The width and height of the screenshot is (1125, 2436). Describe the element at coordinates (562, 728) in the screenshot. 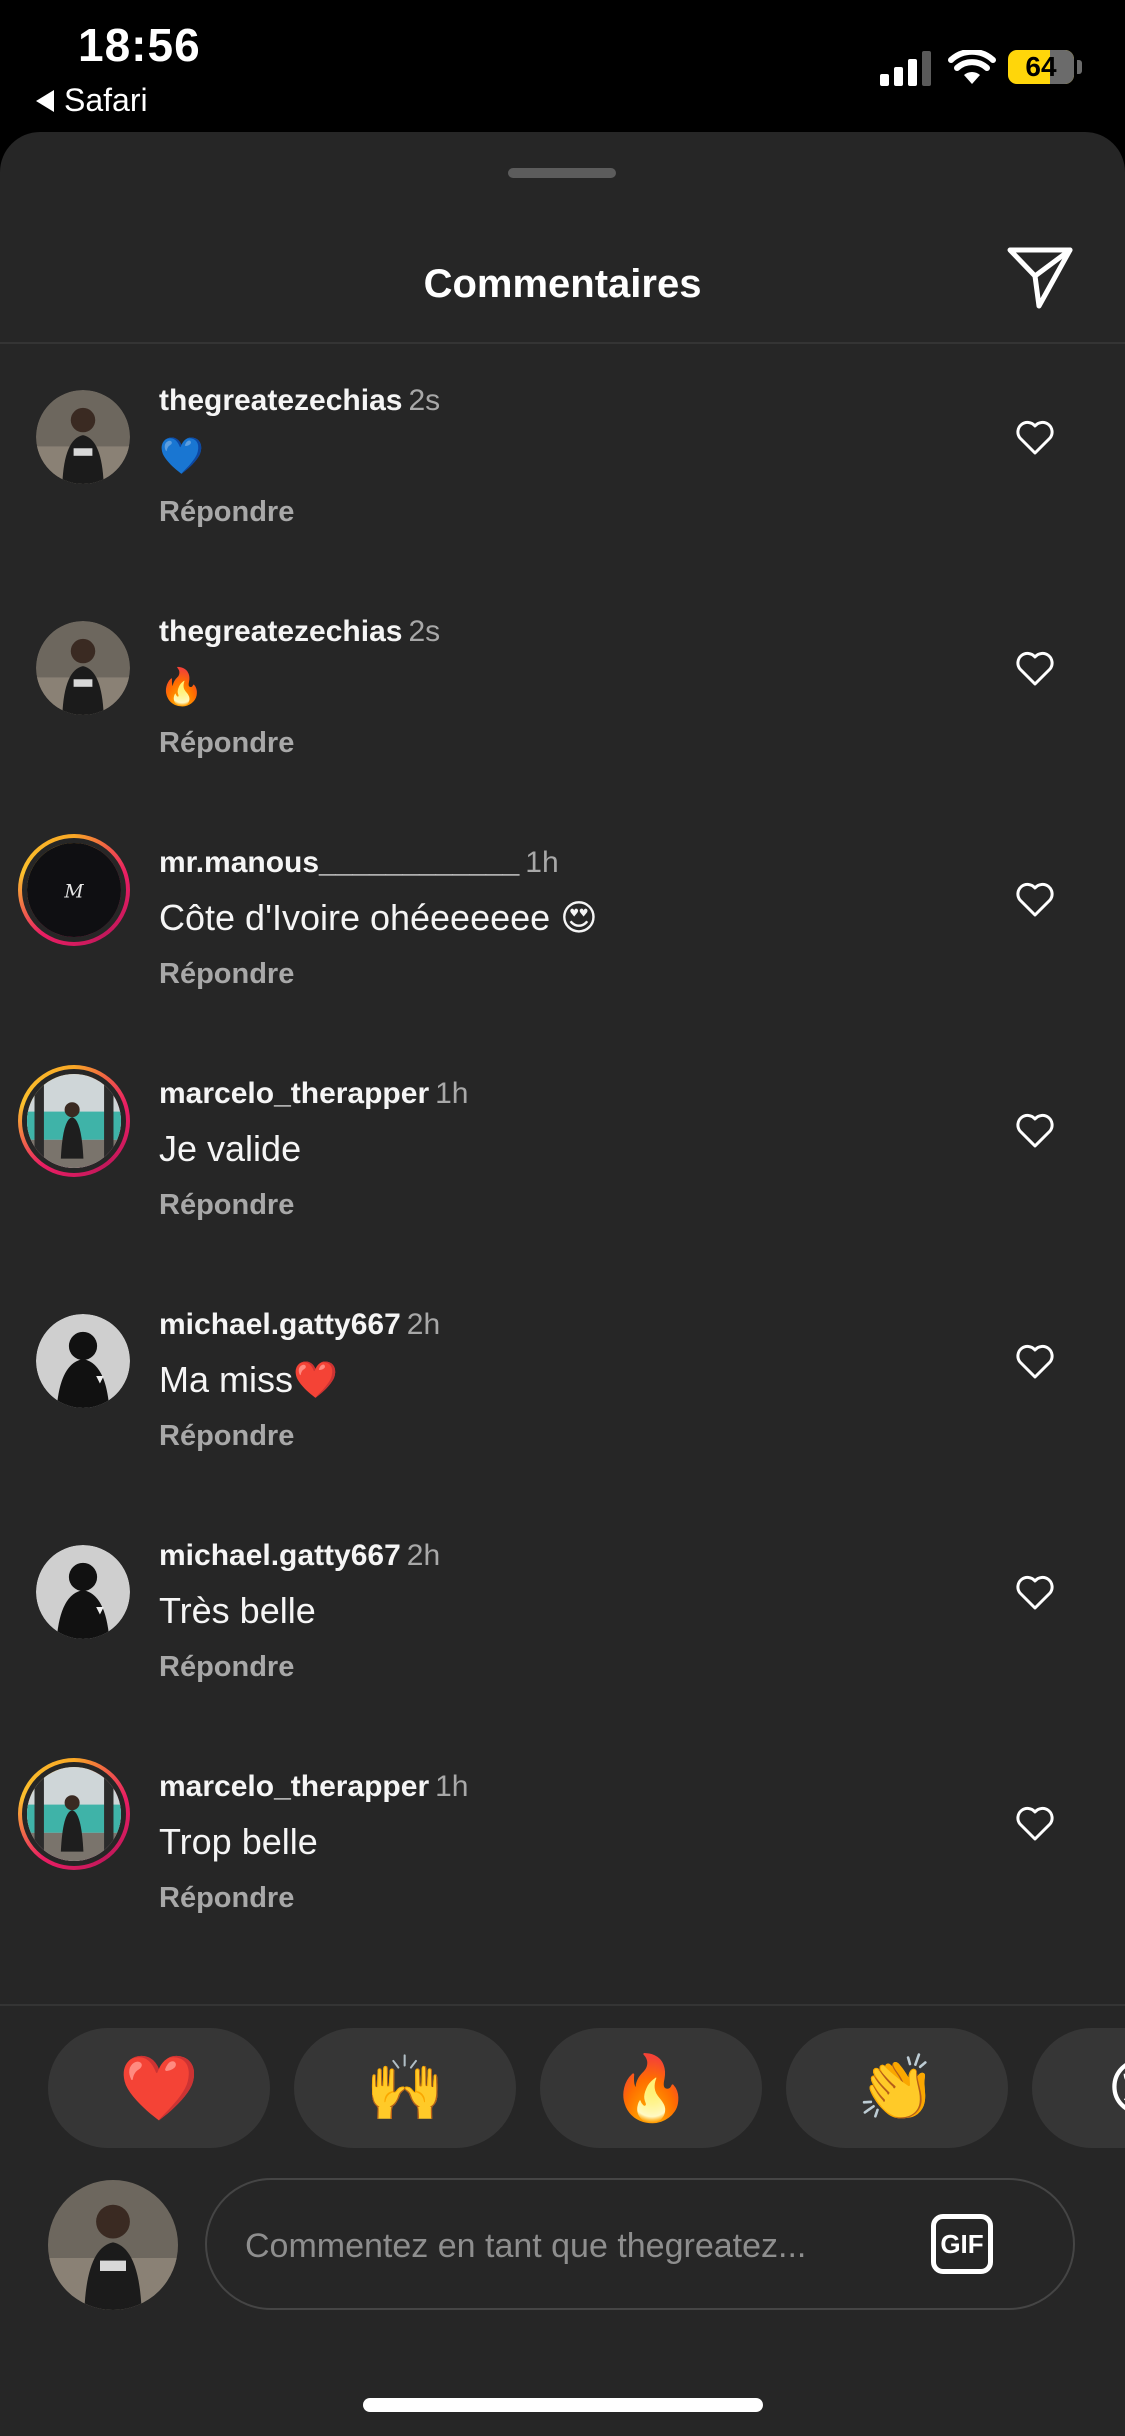

I see `comment-item: thegreatezechias 2s 🔥 Répondre` at that location.